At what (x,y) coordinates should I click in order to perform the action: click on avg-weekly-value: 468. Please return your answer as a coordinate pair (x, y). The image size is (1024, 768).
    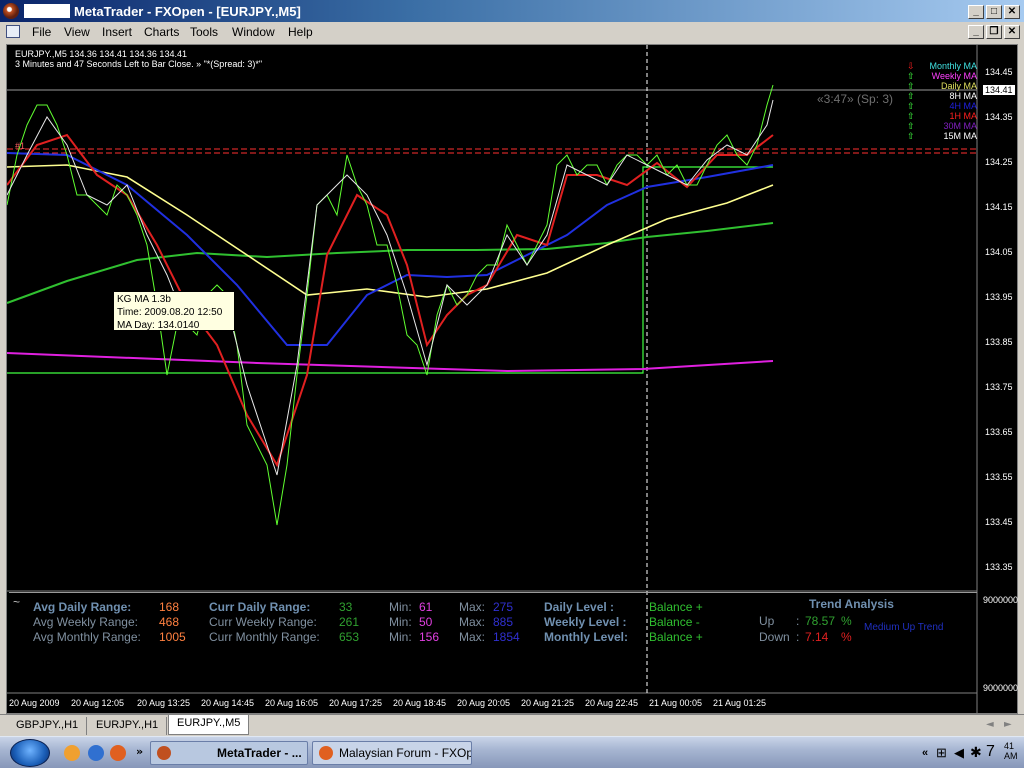
    Looking at the image, I should click on (169, 622).